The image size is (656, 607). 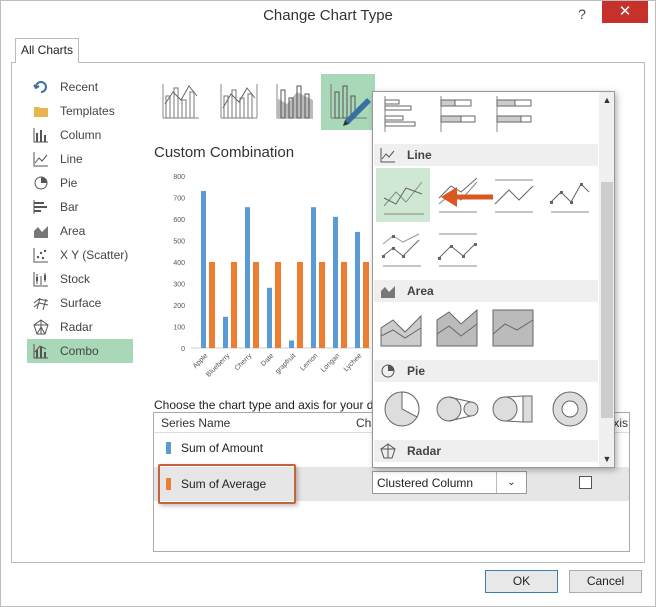 I want to click on sidebar-item-column: Column, so click(x=80, y=135).